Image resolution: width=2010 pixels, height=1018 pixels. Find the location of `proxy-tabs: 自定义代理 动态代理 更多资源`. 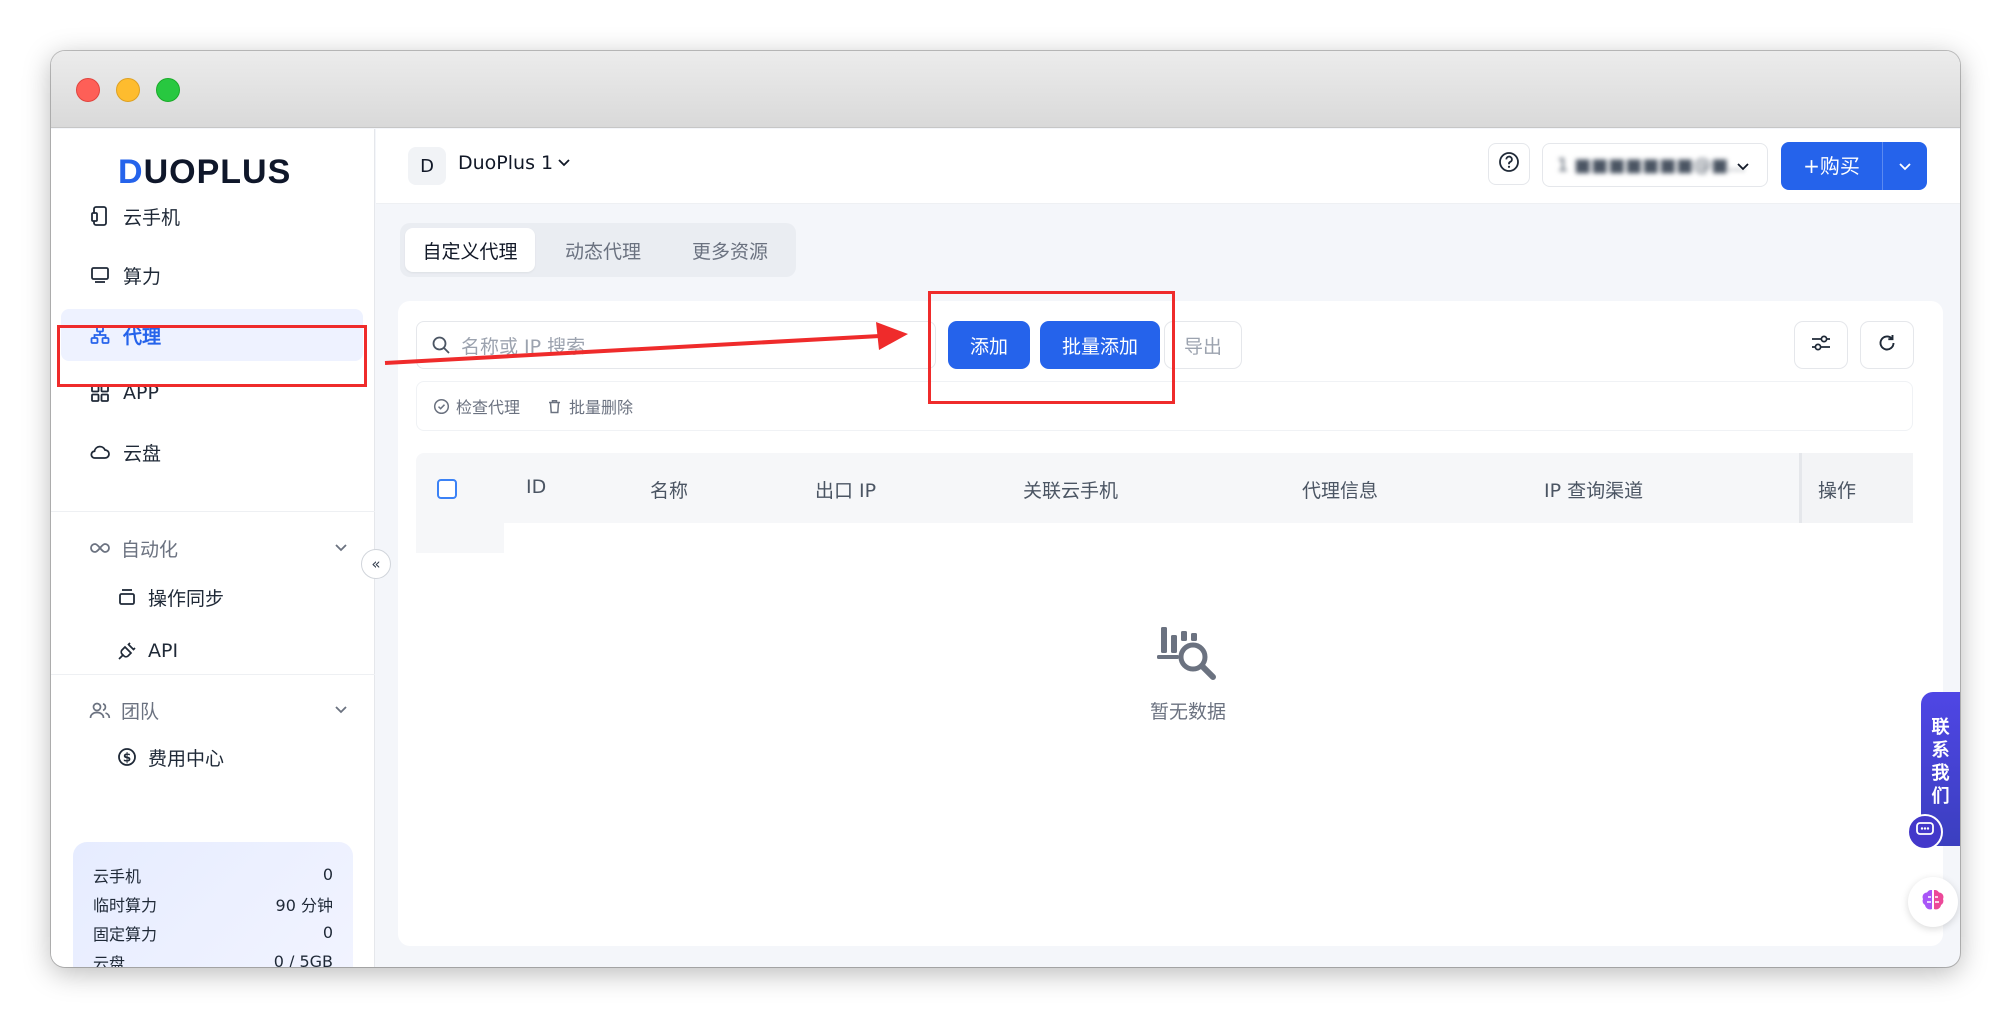

proxy-tabs: 自定义代理 动态代理 更多资源 is located at coordinates (598, 250).